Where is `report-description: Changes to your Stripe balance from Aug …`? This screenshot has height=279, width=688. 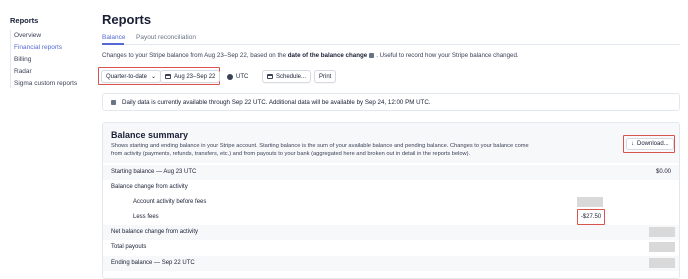
report-description: Changes to your Stripe balance from Aug … is located at coordinates (310, 55).